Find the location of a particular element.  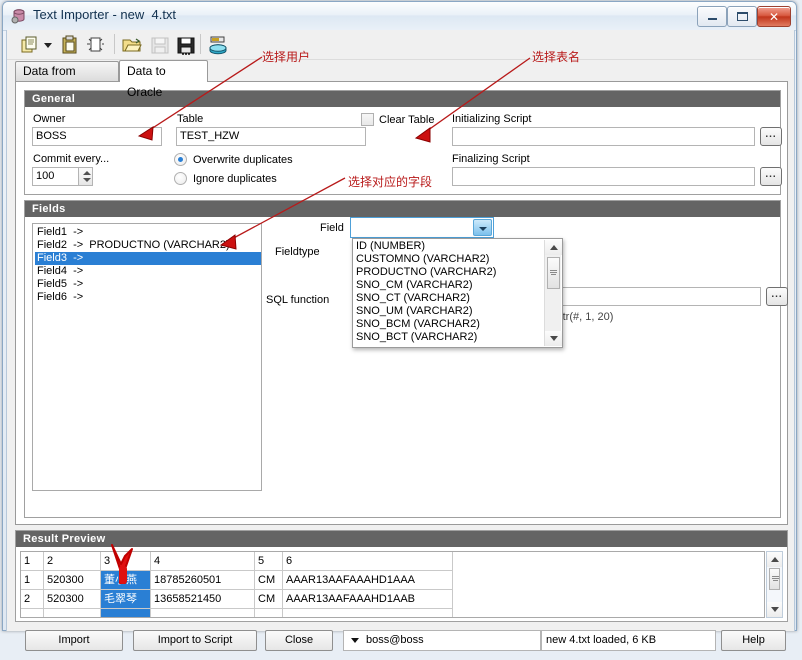

table-label: Table is located at coordinates (190, 119).